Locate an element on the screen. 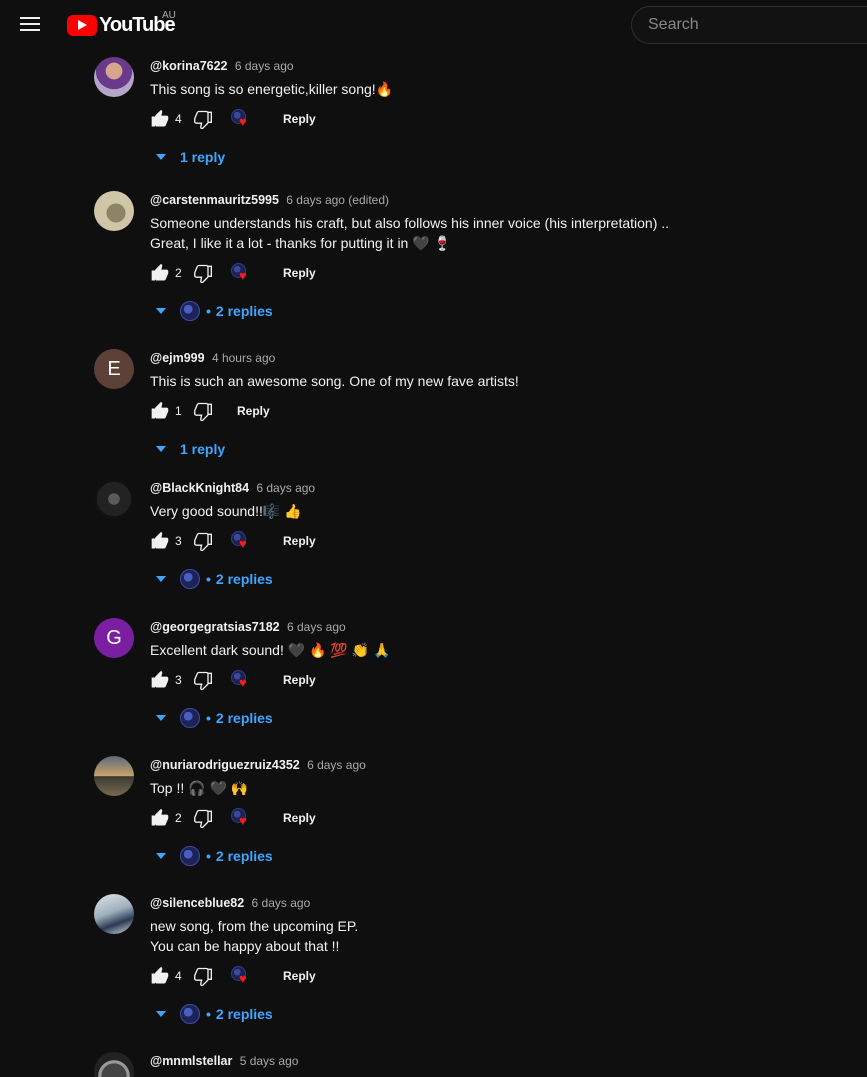 Image resolution: width=867 pixels, height=1077 pixels. avatar-letter: E is located at coordinates (114, 368).